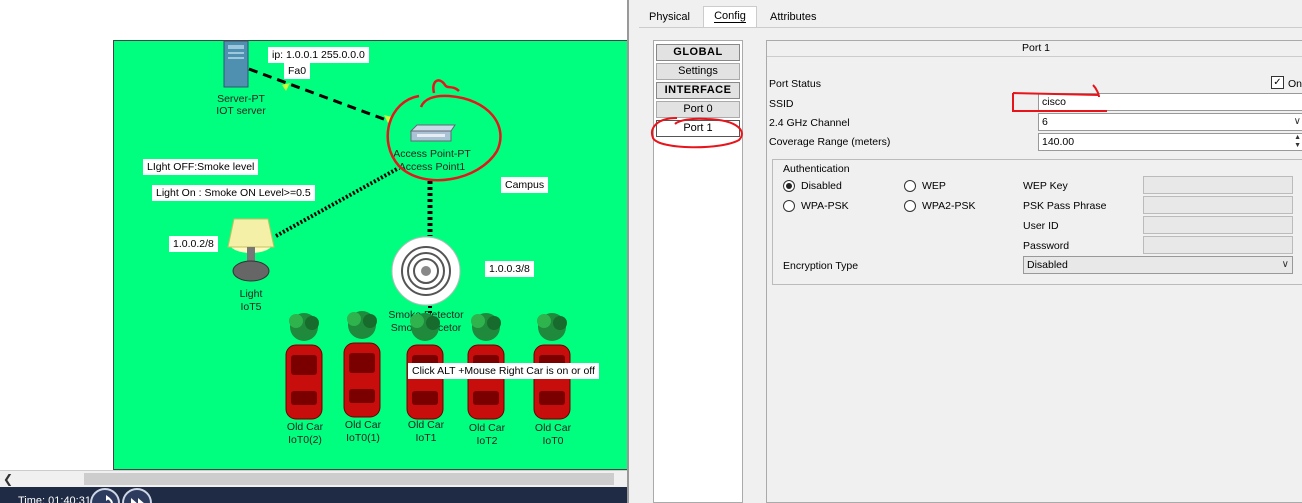  What do you see at coordinates (910, 206) in the screenshot?
I see `radio-wpa2-psk` at bounding box center [910, 206].